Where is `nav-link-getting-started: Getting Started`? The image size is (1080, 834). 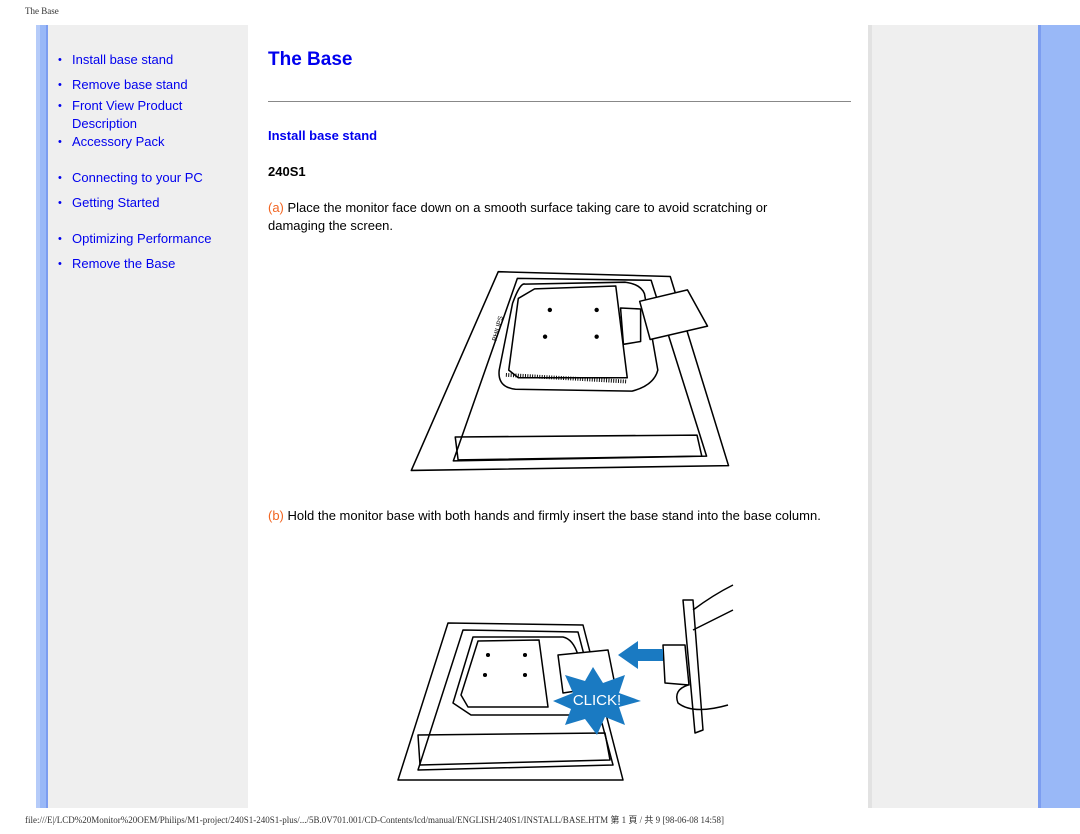 nav-link-getting-started: Getting Started is located at coordinates (115, 202).